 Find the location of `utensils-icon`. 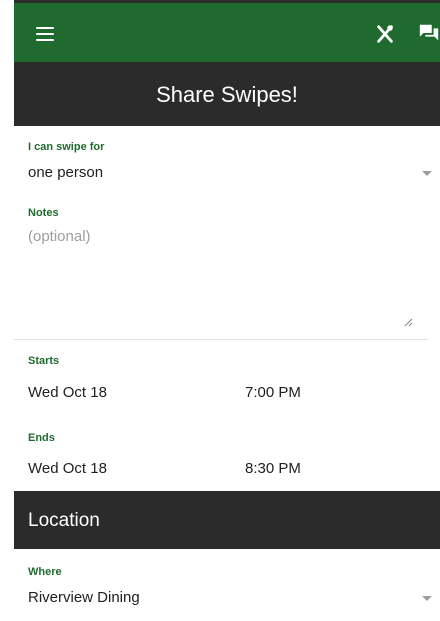

utensils-icon is located at coordinates (385, 34).